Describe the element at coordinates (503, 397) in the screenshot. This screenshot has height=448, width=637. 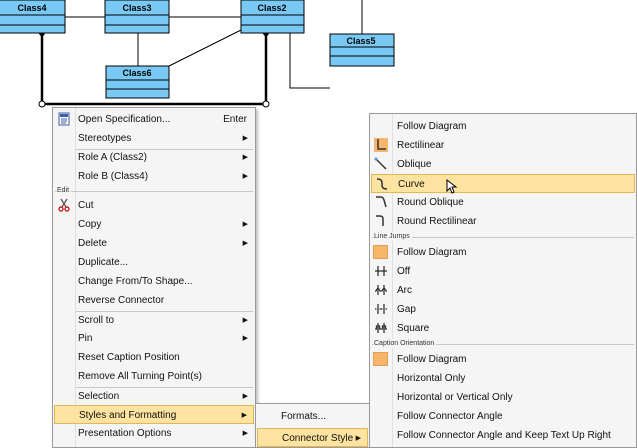
I see `menu-item-horizontal-or-vertical-only: Horizontal or Vertical Only` at that location.